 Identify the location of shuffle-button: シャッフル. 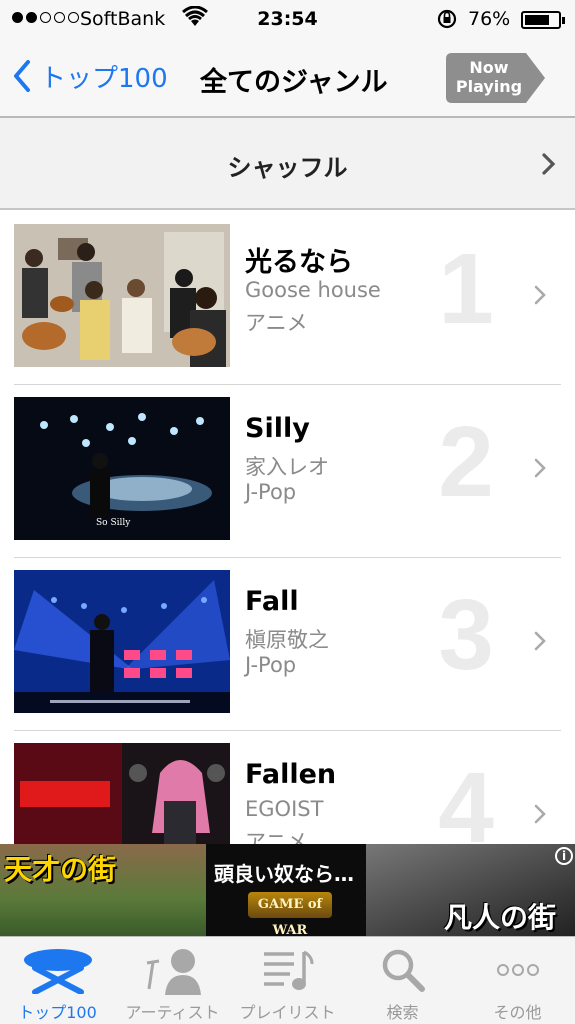
(287, 164).